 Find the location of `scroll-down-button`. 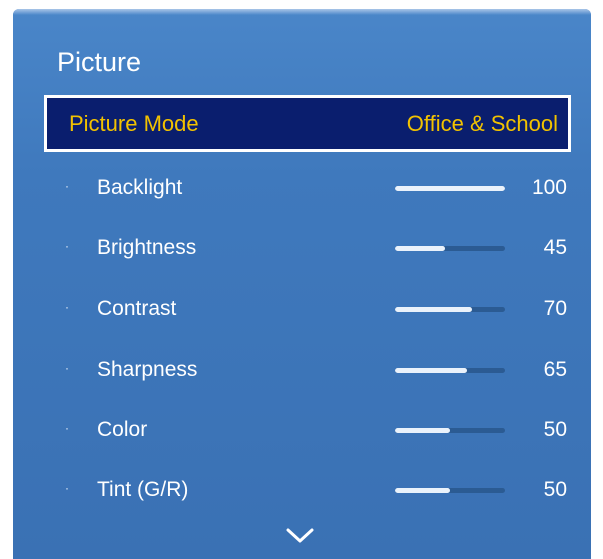

scroll-down-button is located at coordinates (300, 535).